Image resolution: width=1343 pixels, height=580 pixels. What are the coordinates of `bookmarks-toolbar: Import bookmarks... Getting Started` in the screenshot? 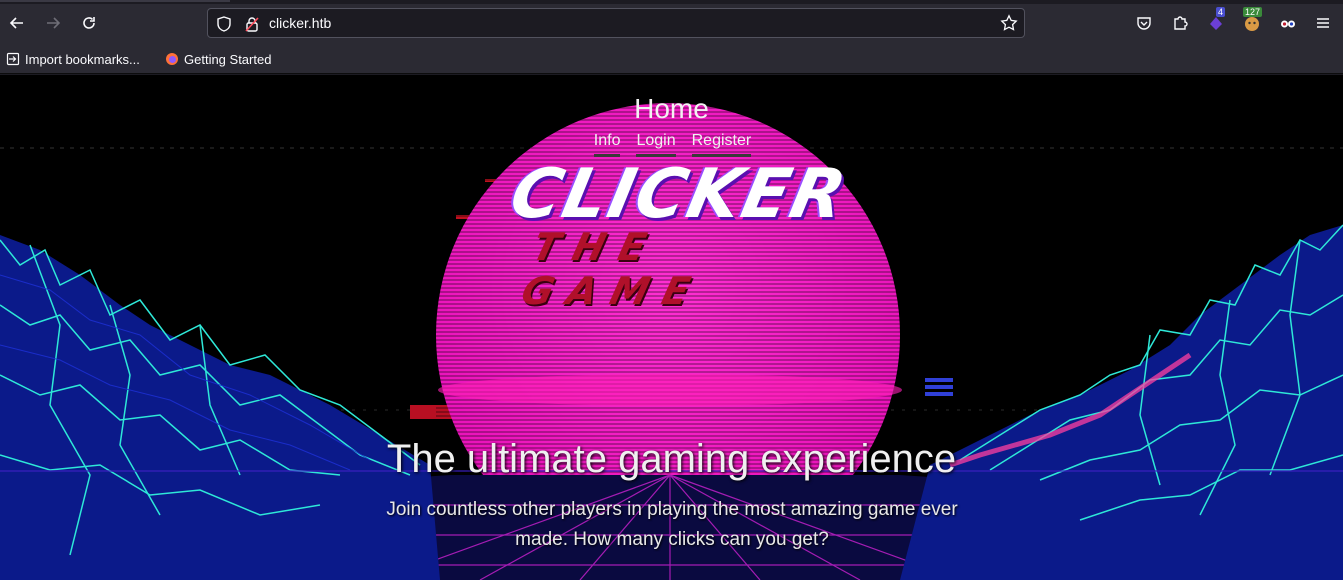 It's located at (671, 58).